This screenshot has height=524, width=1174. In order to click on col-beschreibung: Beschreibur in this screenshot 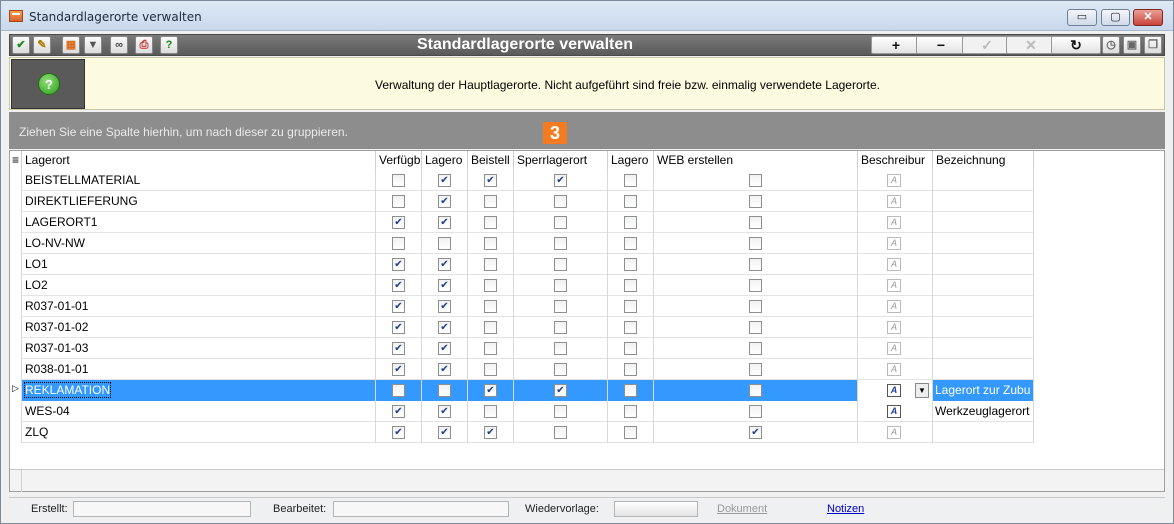, I will do `click(895, 160)`.